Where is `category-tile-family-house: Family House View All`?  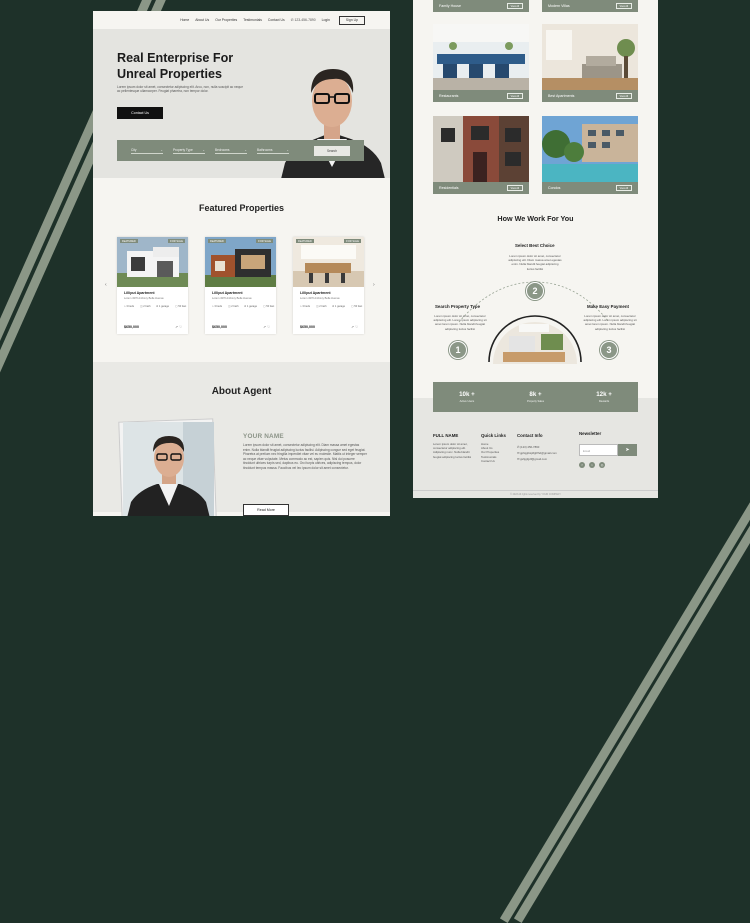
category-tile-family-house: Family House View All is located at coordinates (481, 6).